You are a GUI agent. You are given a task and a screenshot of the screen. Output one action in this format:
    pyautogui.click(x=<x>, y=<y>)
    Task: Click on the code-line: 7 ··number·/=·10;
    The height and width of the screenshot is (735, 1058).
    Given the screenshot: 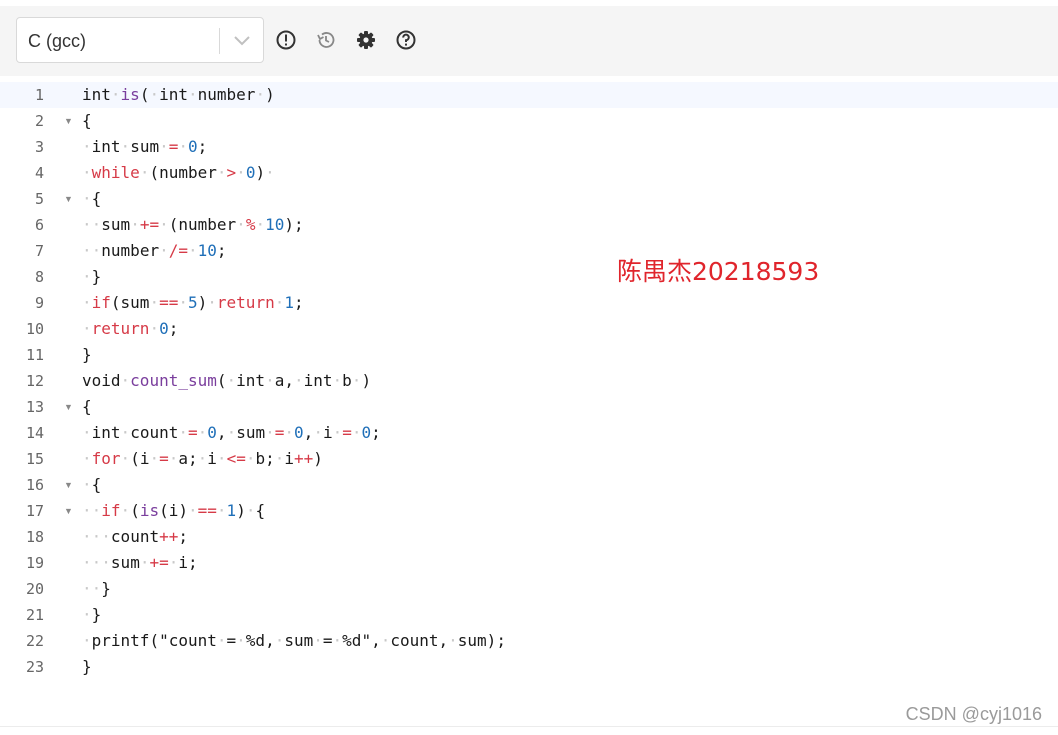 What is the action you would take?
    pyautogui.click(x=529, y=251)
    